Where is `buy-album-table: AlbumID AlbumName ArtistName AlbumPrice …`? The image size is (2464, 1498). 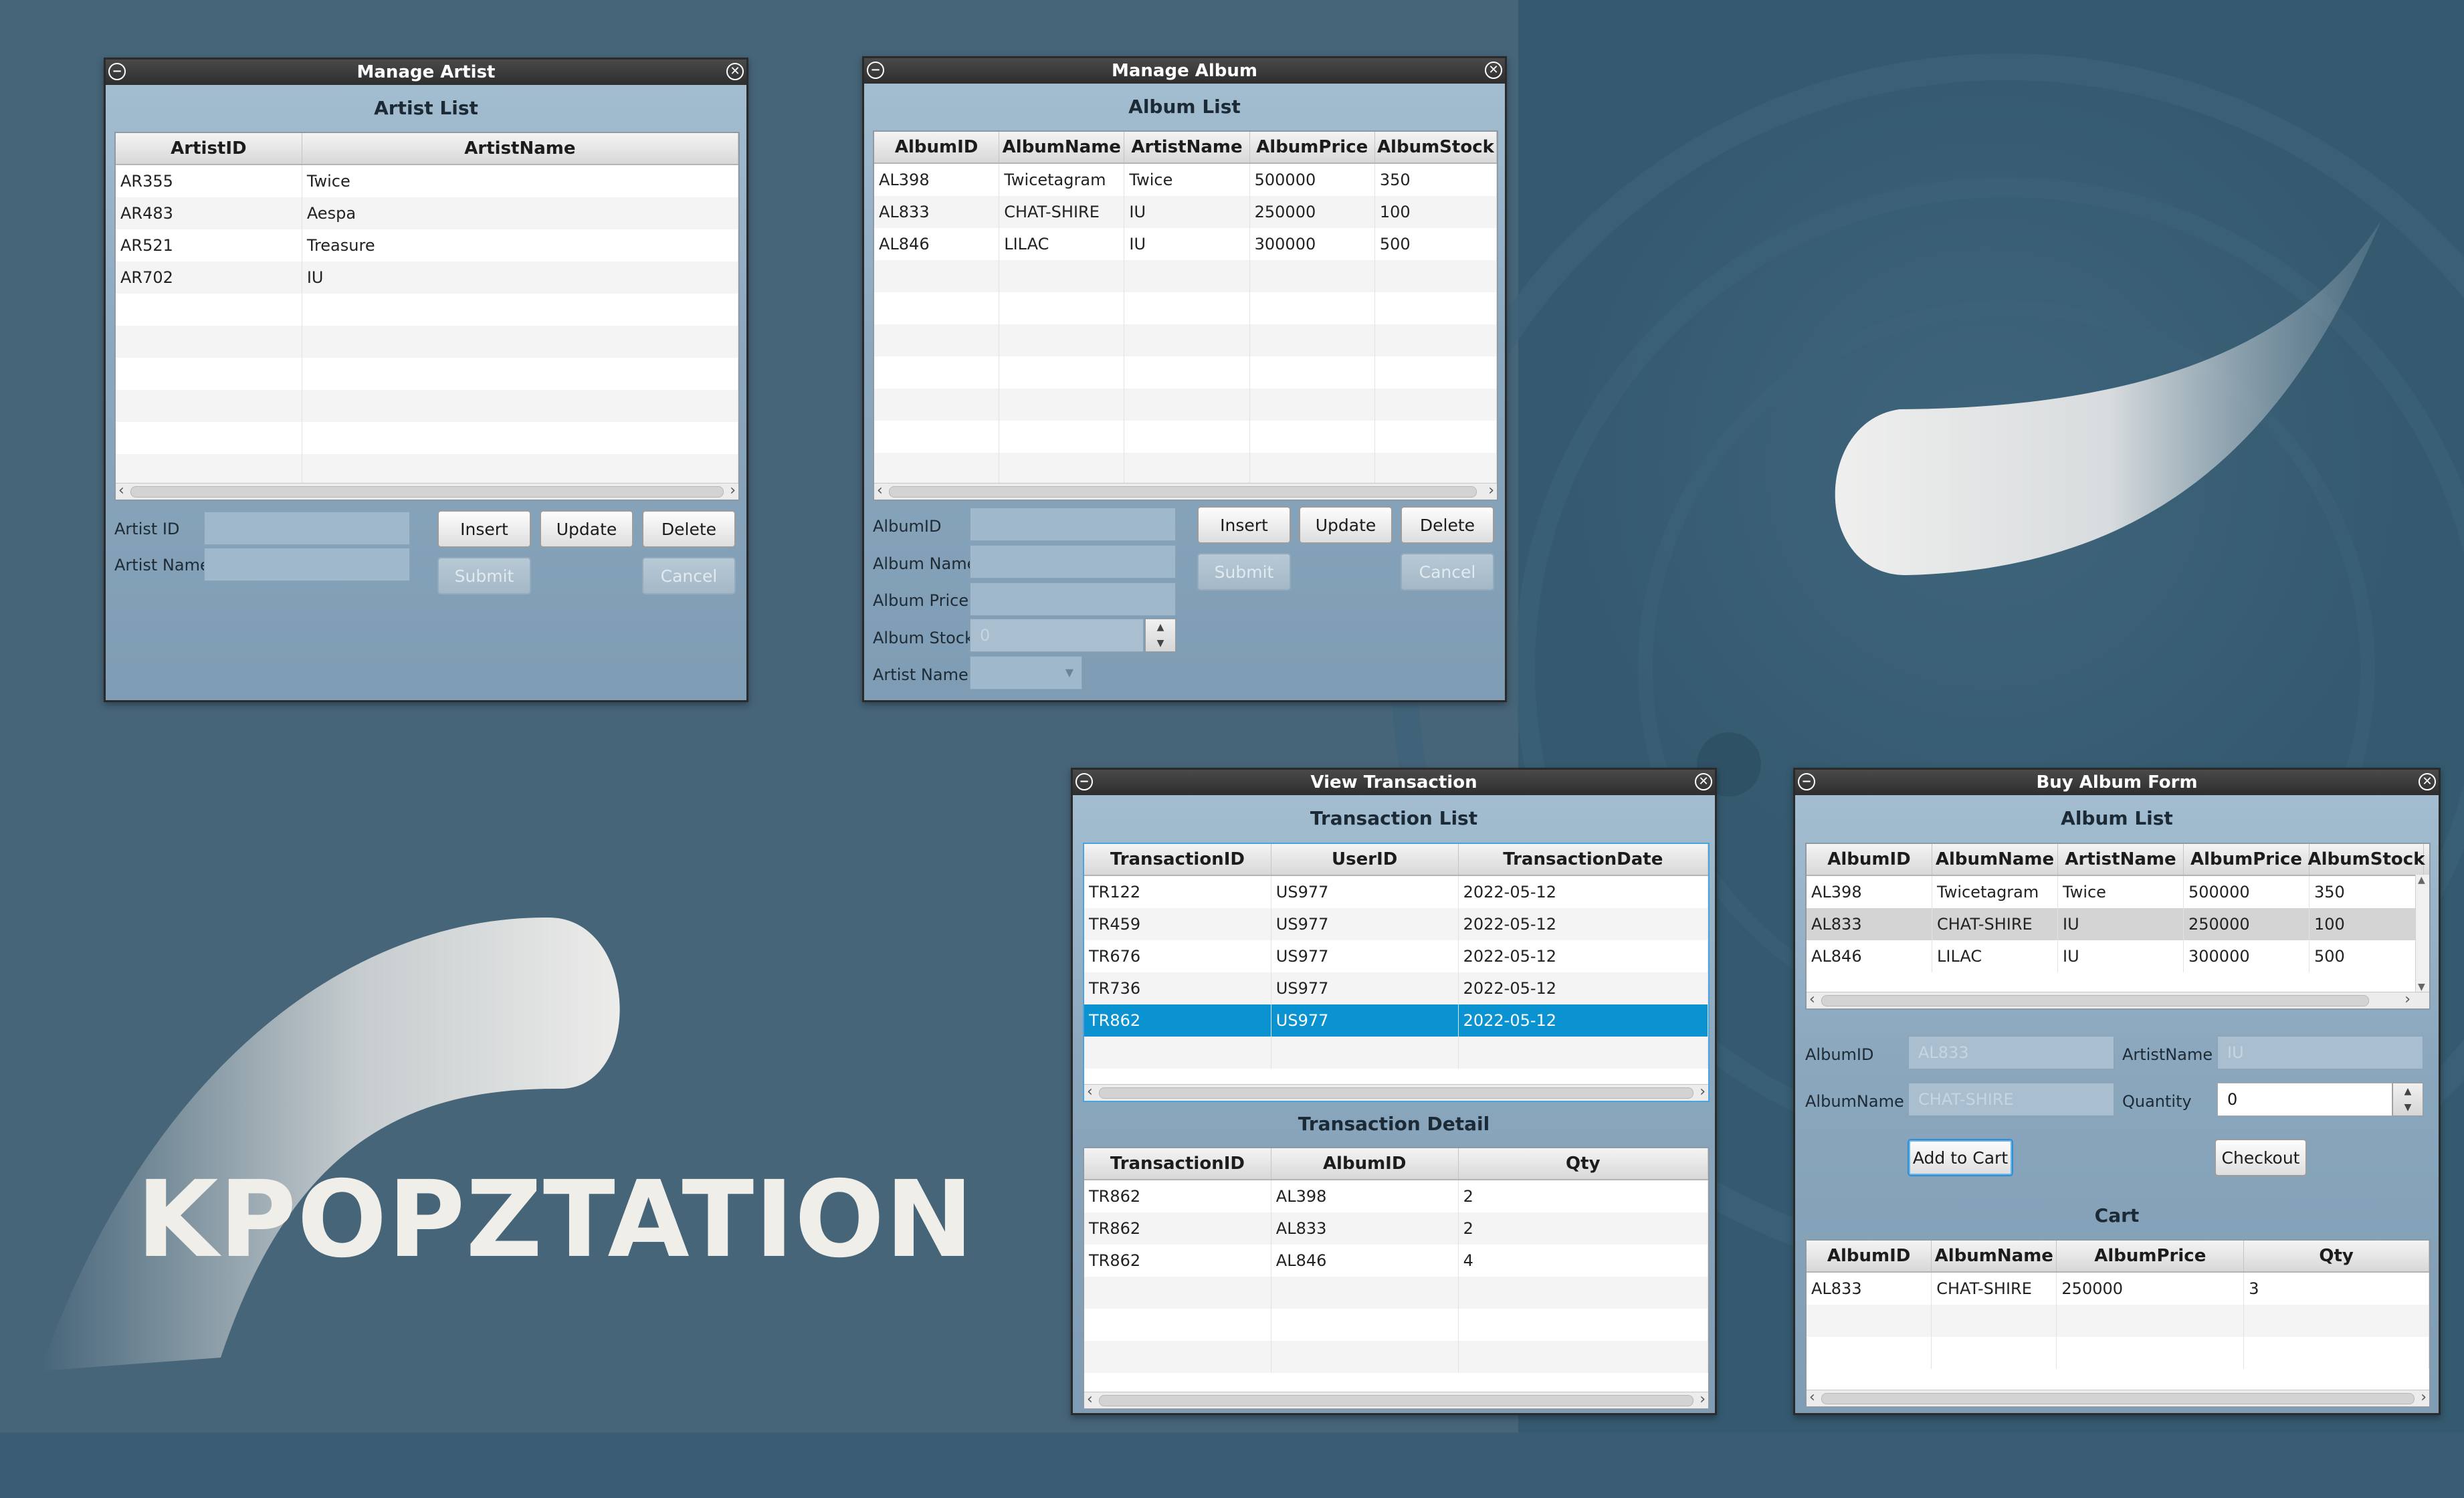 buy-album-table: AlbumID AlbumName ArtistName AlbumPrice … is located at coordinates (2118, 926).